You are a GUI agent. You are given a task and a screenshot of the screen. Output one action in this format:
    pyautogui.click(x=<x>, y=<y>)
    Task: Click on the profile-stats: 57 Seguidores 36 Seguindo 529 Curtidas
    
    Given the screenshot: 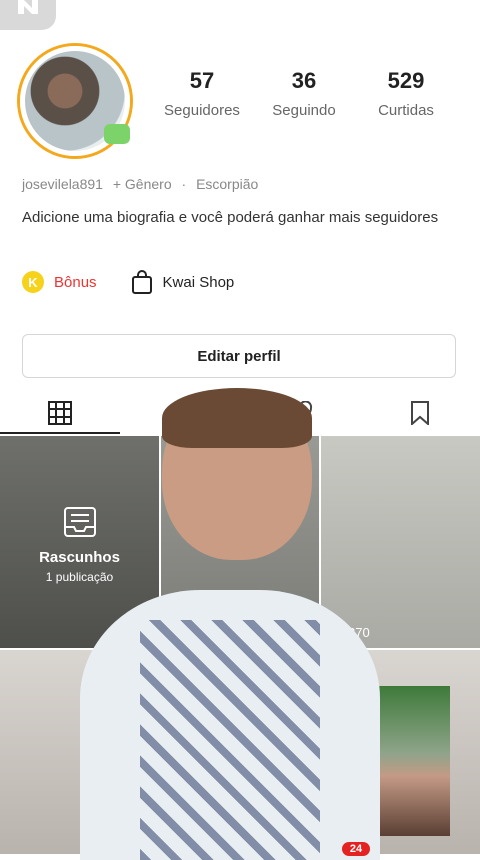 What is the action you would take?
    pyautogui.click(x=304, y=93)
    